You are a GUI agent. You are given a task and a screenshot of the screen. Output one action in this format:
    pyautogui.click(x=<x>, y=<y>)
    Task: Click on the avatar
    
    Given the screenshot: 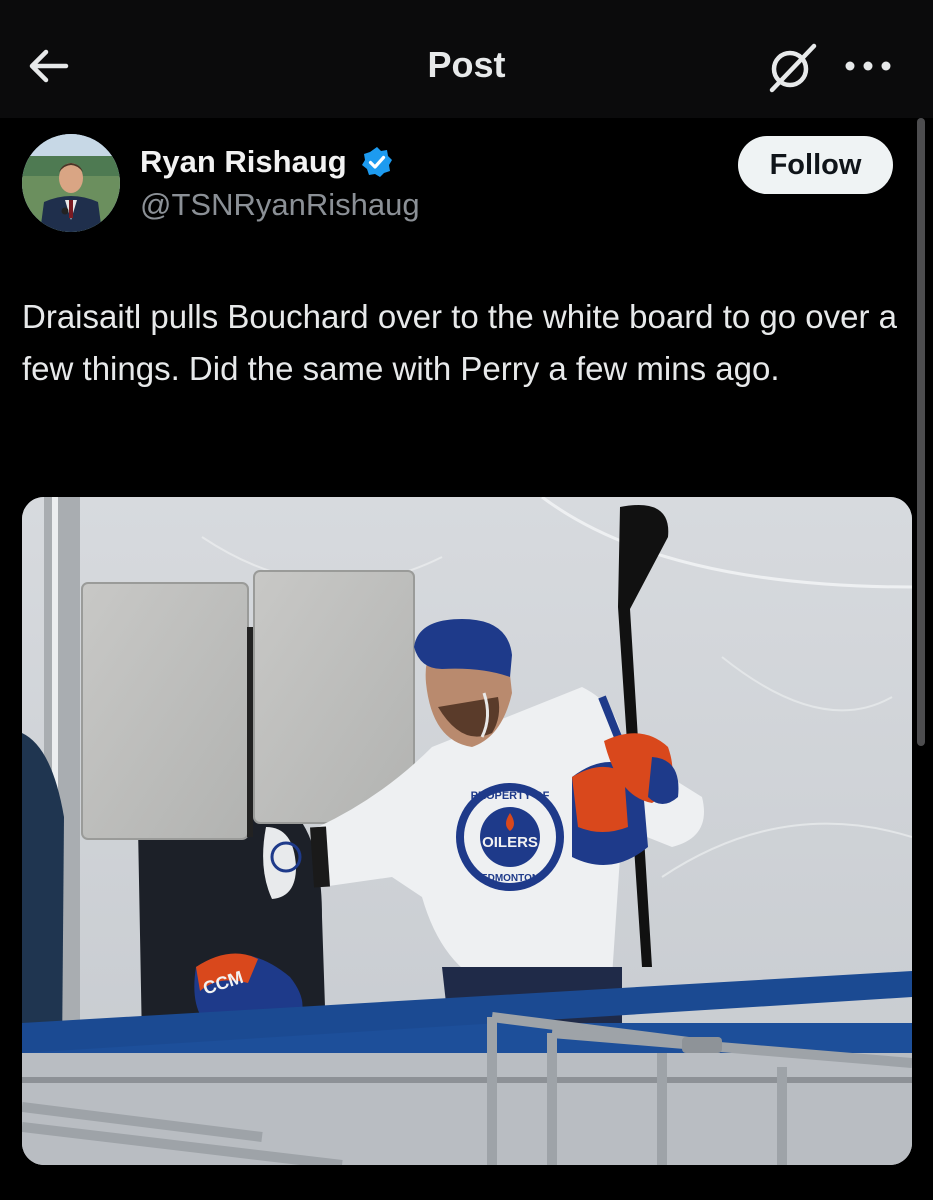 What is the action you would take?
    pyautogui.click(x=71, y=183)
    